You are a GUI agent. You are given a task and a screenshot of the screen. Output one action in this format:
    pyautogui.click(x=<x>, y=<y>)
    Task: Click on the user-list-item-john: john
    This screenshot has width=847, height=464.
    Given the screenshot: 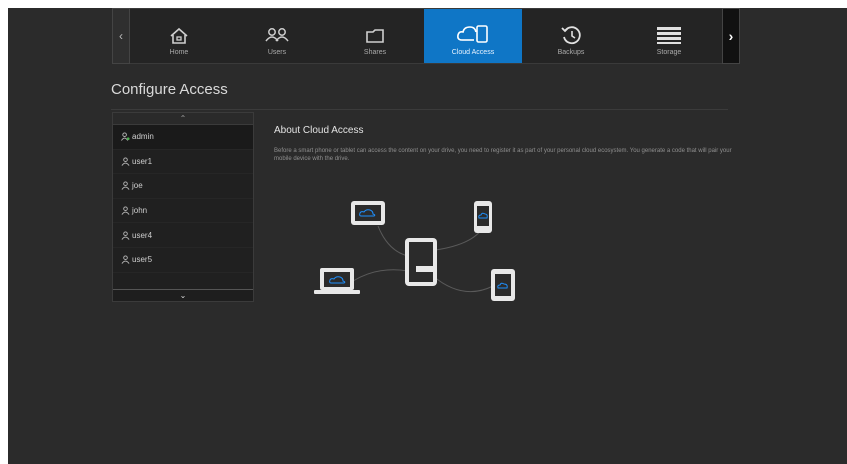 What is the action you would take?
    pyautogui.click(x=183, y=211)
    